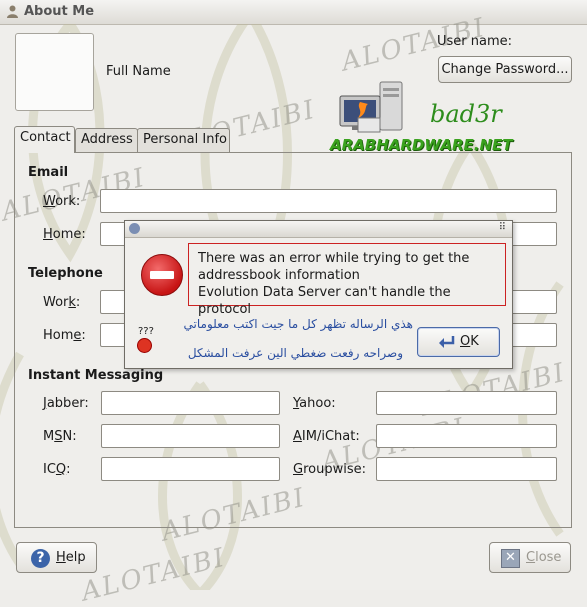 The image size is (587, 607). Describe the element at coordinates (138, 71) in the screenshot. I see `full-name-label: Full Name` at that location.